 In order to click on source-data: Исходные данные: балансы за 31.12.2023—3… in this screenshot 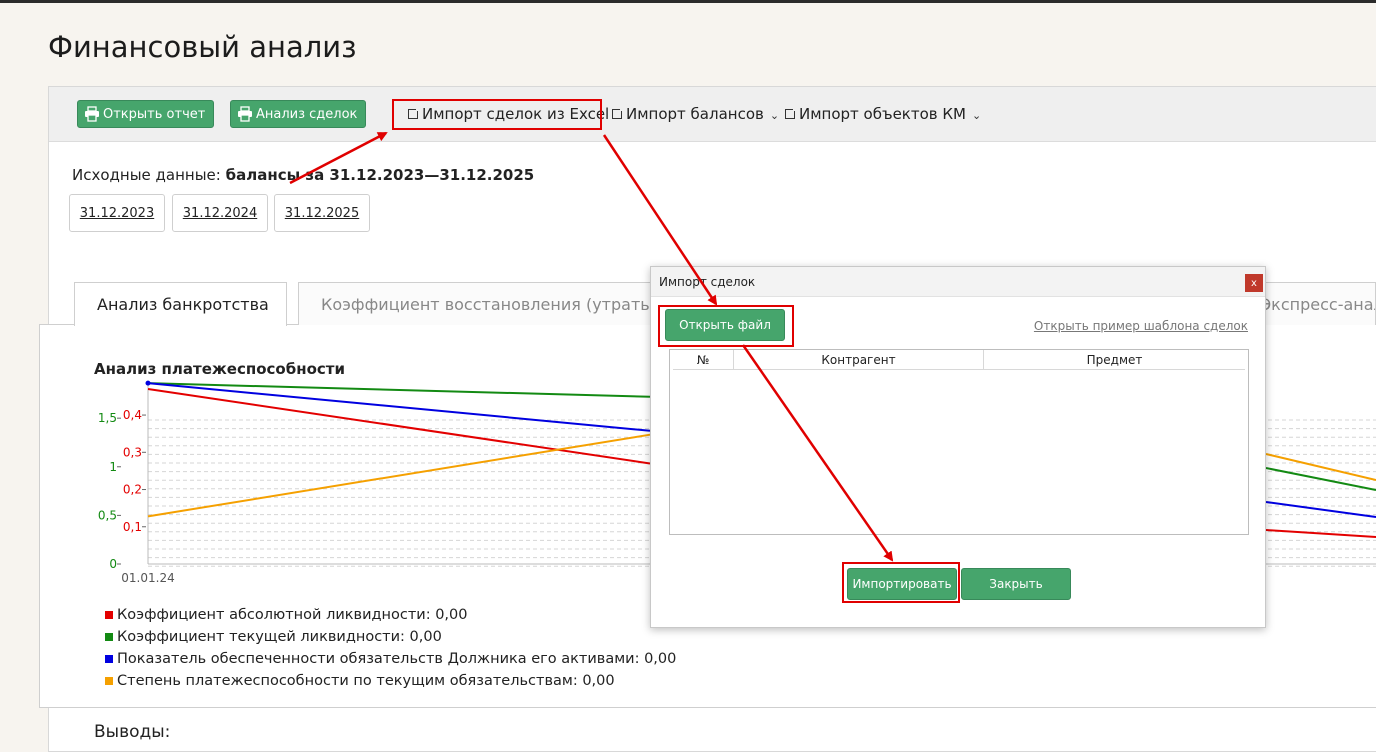, I will do `click(303, 175)`.